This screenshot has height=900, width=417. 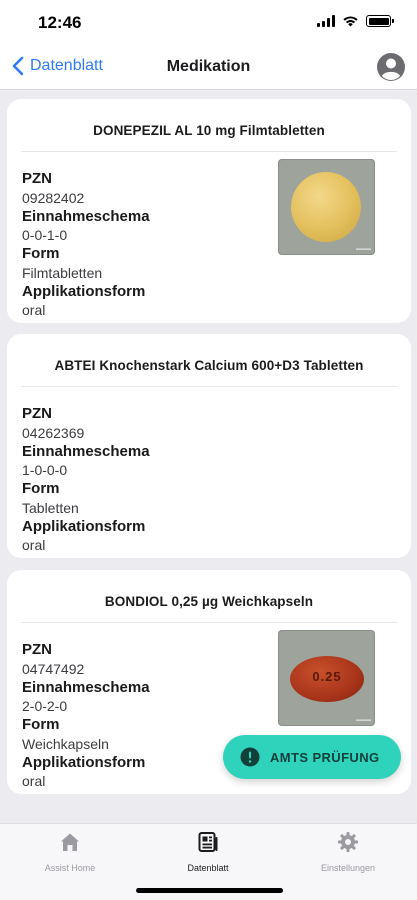 I want to click on document-icon, so click(x=208, y=842).